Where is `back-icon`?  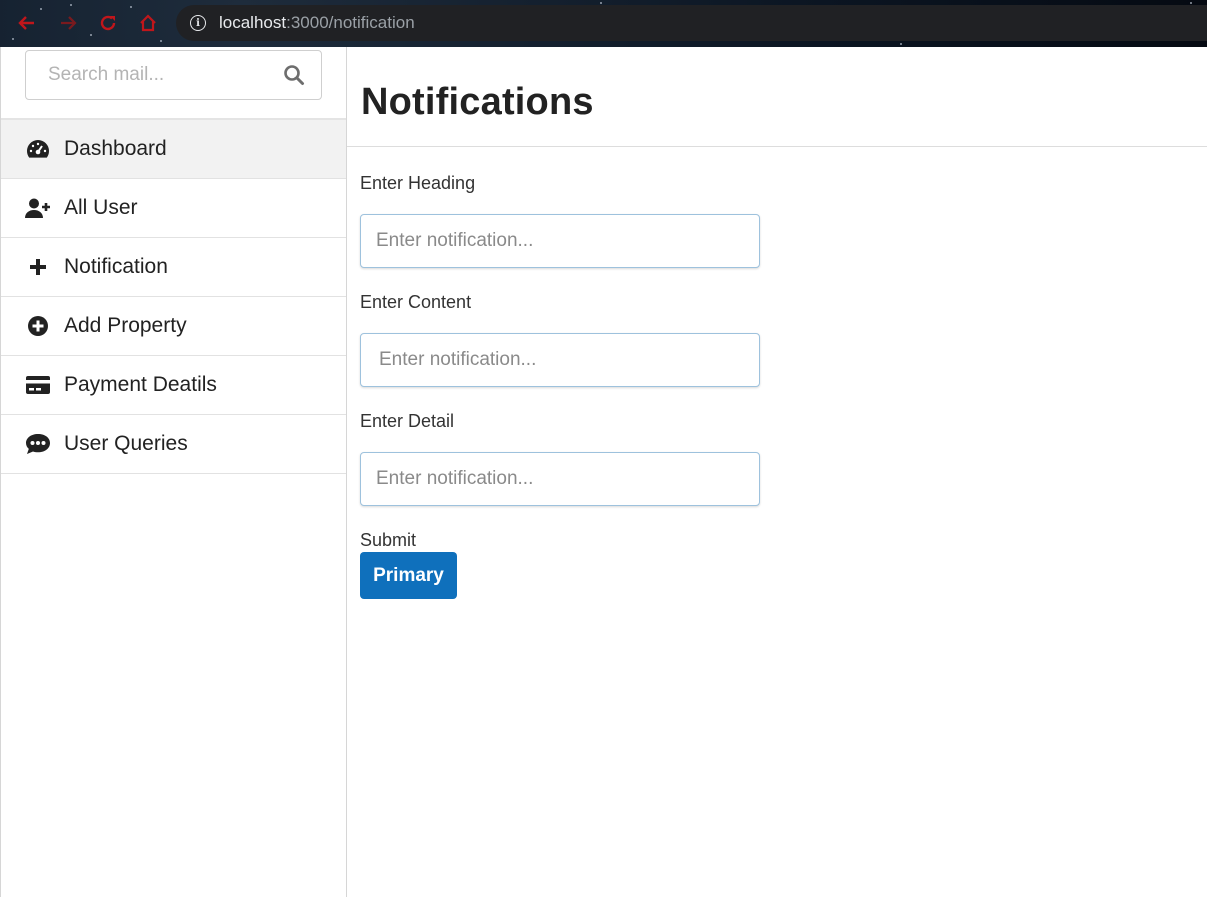
back-icon is located at coordinates (27, 23).